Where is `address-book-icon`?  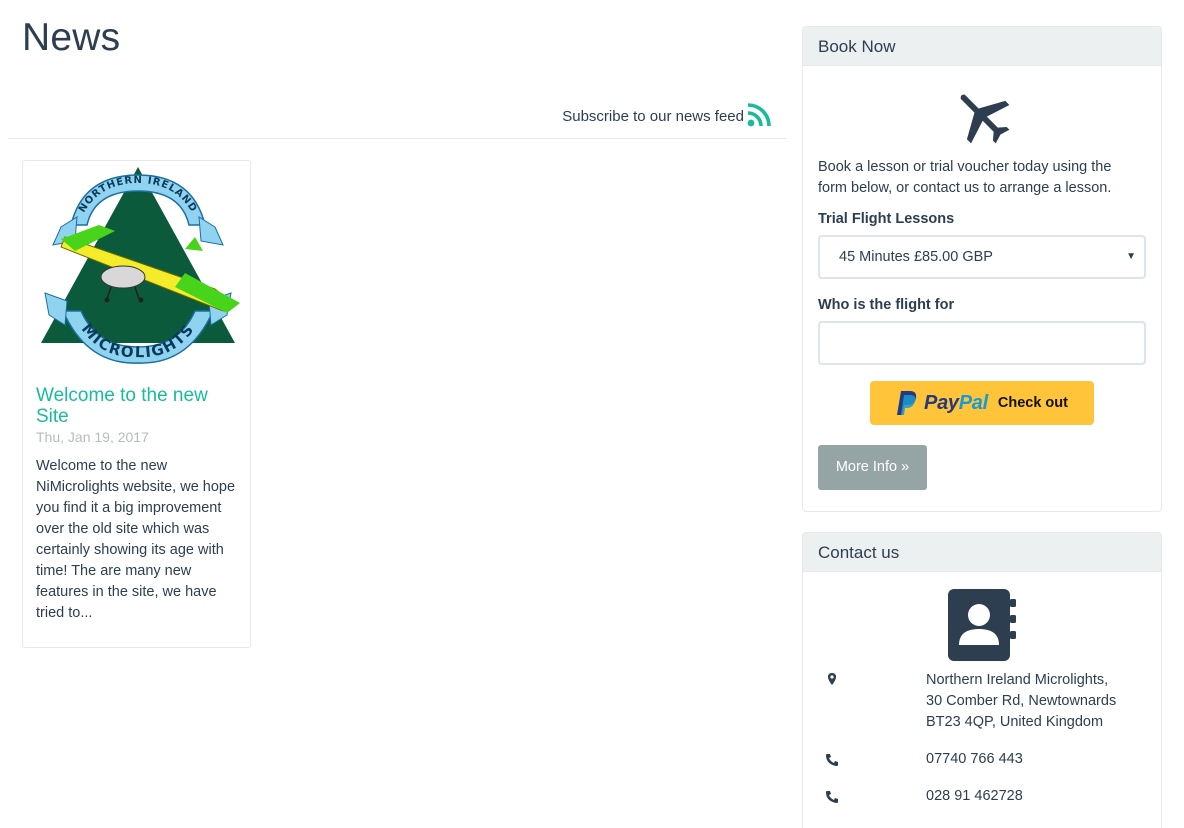 address-book-icon is located at coordinates (982, 625).